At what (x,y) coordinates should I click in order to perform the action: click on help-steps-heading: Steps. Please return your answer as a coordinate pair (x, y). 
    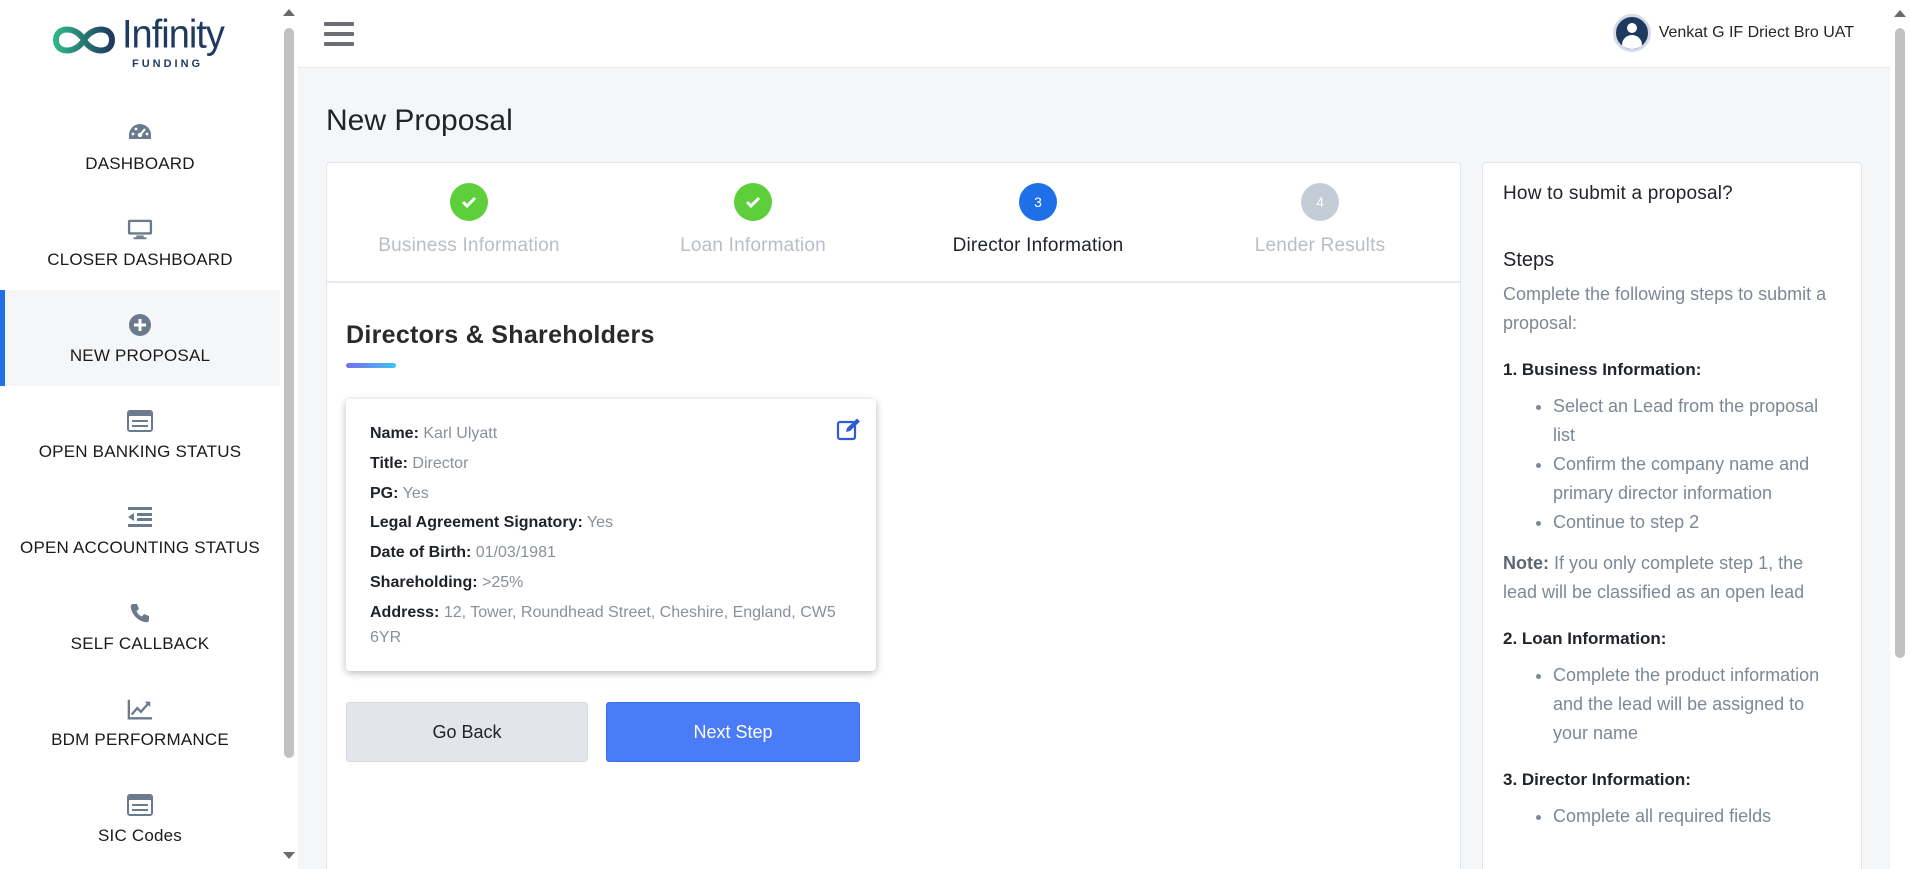
    Looking at the image, I should click on (1529, 260).